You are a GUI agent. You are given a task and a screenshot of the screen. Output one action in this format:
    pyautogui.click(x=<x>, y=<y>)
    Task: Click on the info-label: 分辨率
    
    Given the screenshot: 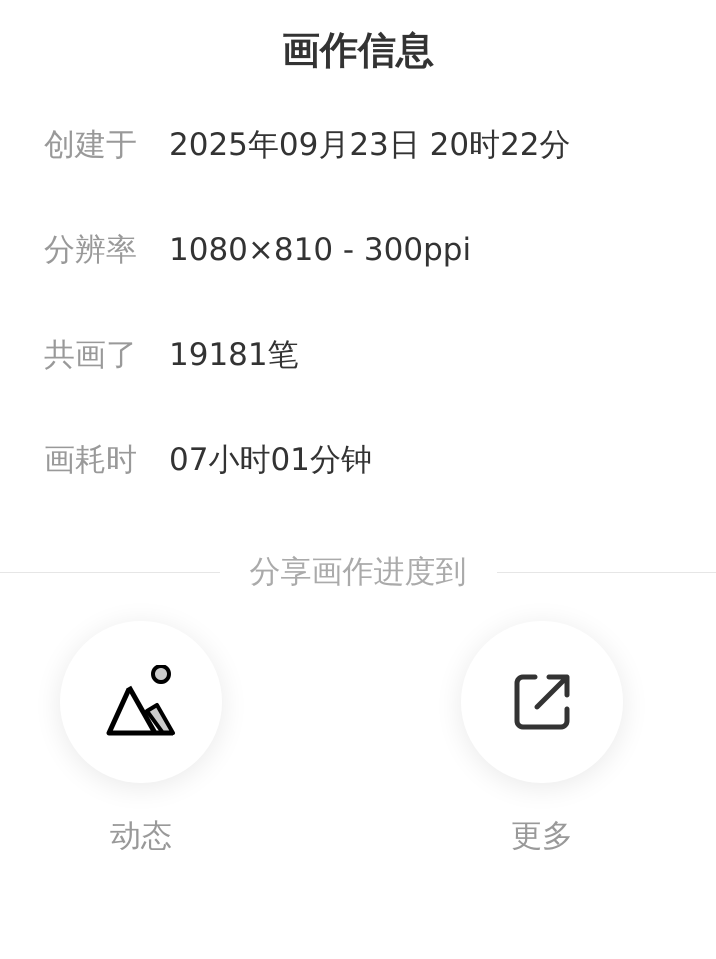 What is the action you would take?
    pyautogui.click(x=90, y=250)
    